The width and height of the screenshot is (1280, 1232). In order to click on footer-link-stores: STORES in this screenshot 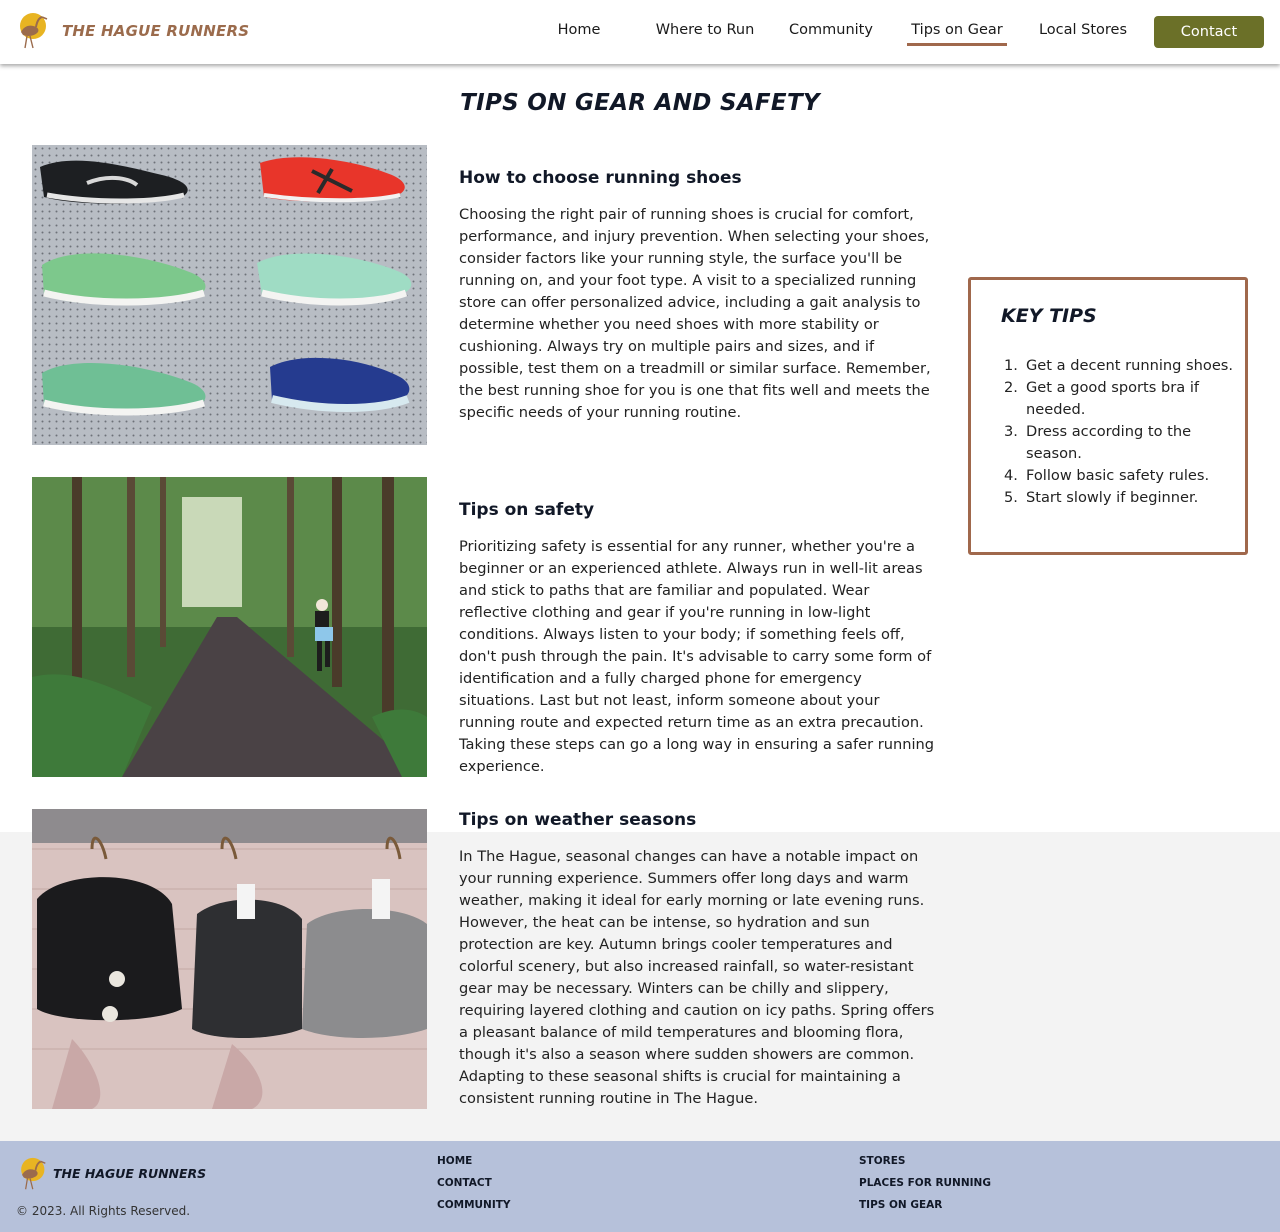, I will do `click(882, 1161)`.